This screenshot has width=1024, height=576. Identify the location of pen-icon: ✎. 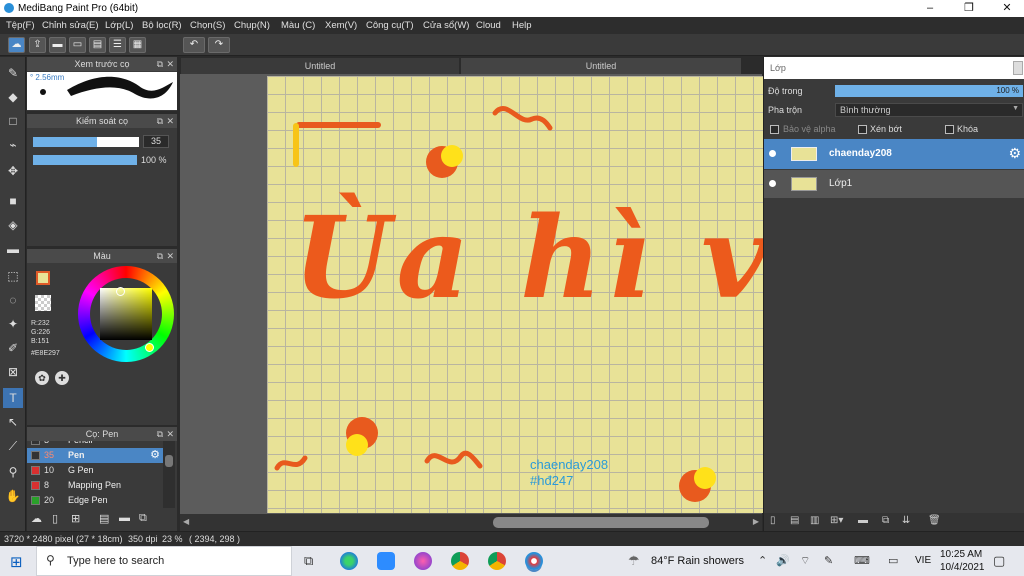
(828, 560).